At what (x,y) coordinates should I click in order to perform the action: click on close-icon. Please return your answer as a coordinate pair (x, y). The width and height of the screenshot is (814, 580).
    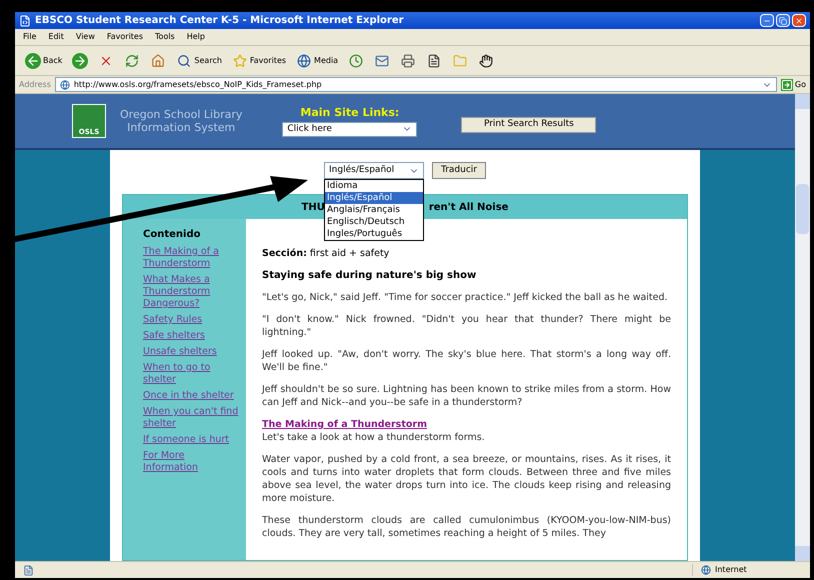
    Looking at the image, I should click on (799, 20).